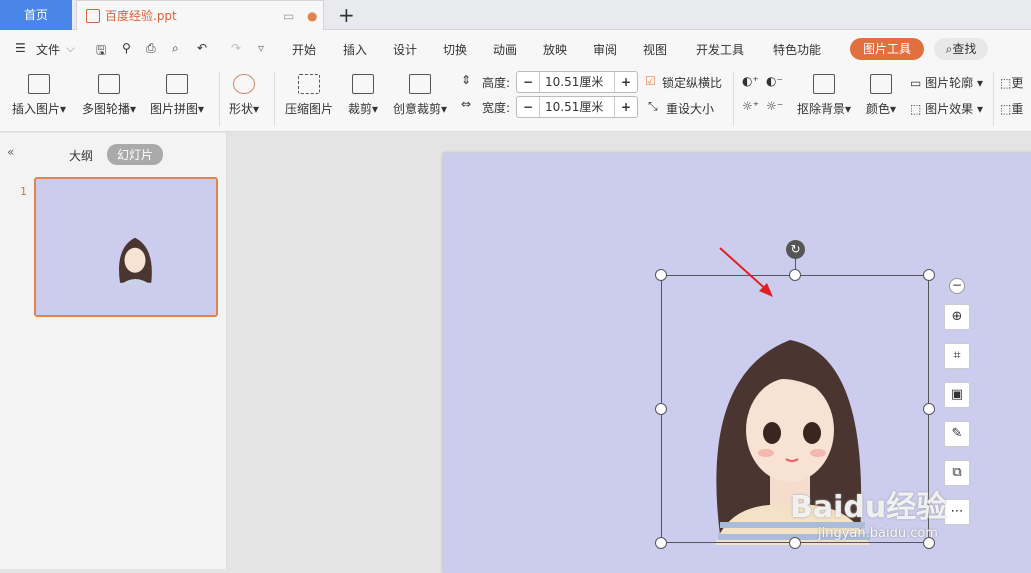 The width and height of the screenshot is (1031, 573). What do you see at coordinates (39, 84) in the screenshot?
I see `picture-icon` at bounding box center [39, 84].